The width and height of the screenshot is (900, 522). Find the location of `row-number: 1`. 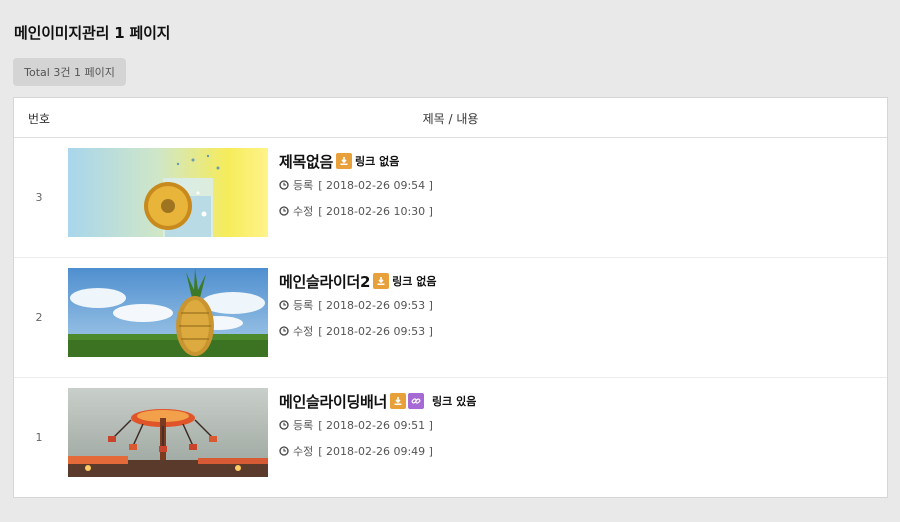

row-number: 1 is located at coordinates (39, 437).